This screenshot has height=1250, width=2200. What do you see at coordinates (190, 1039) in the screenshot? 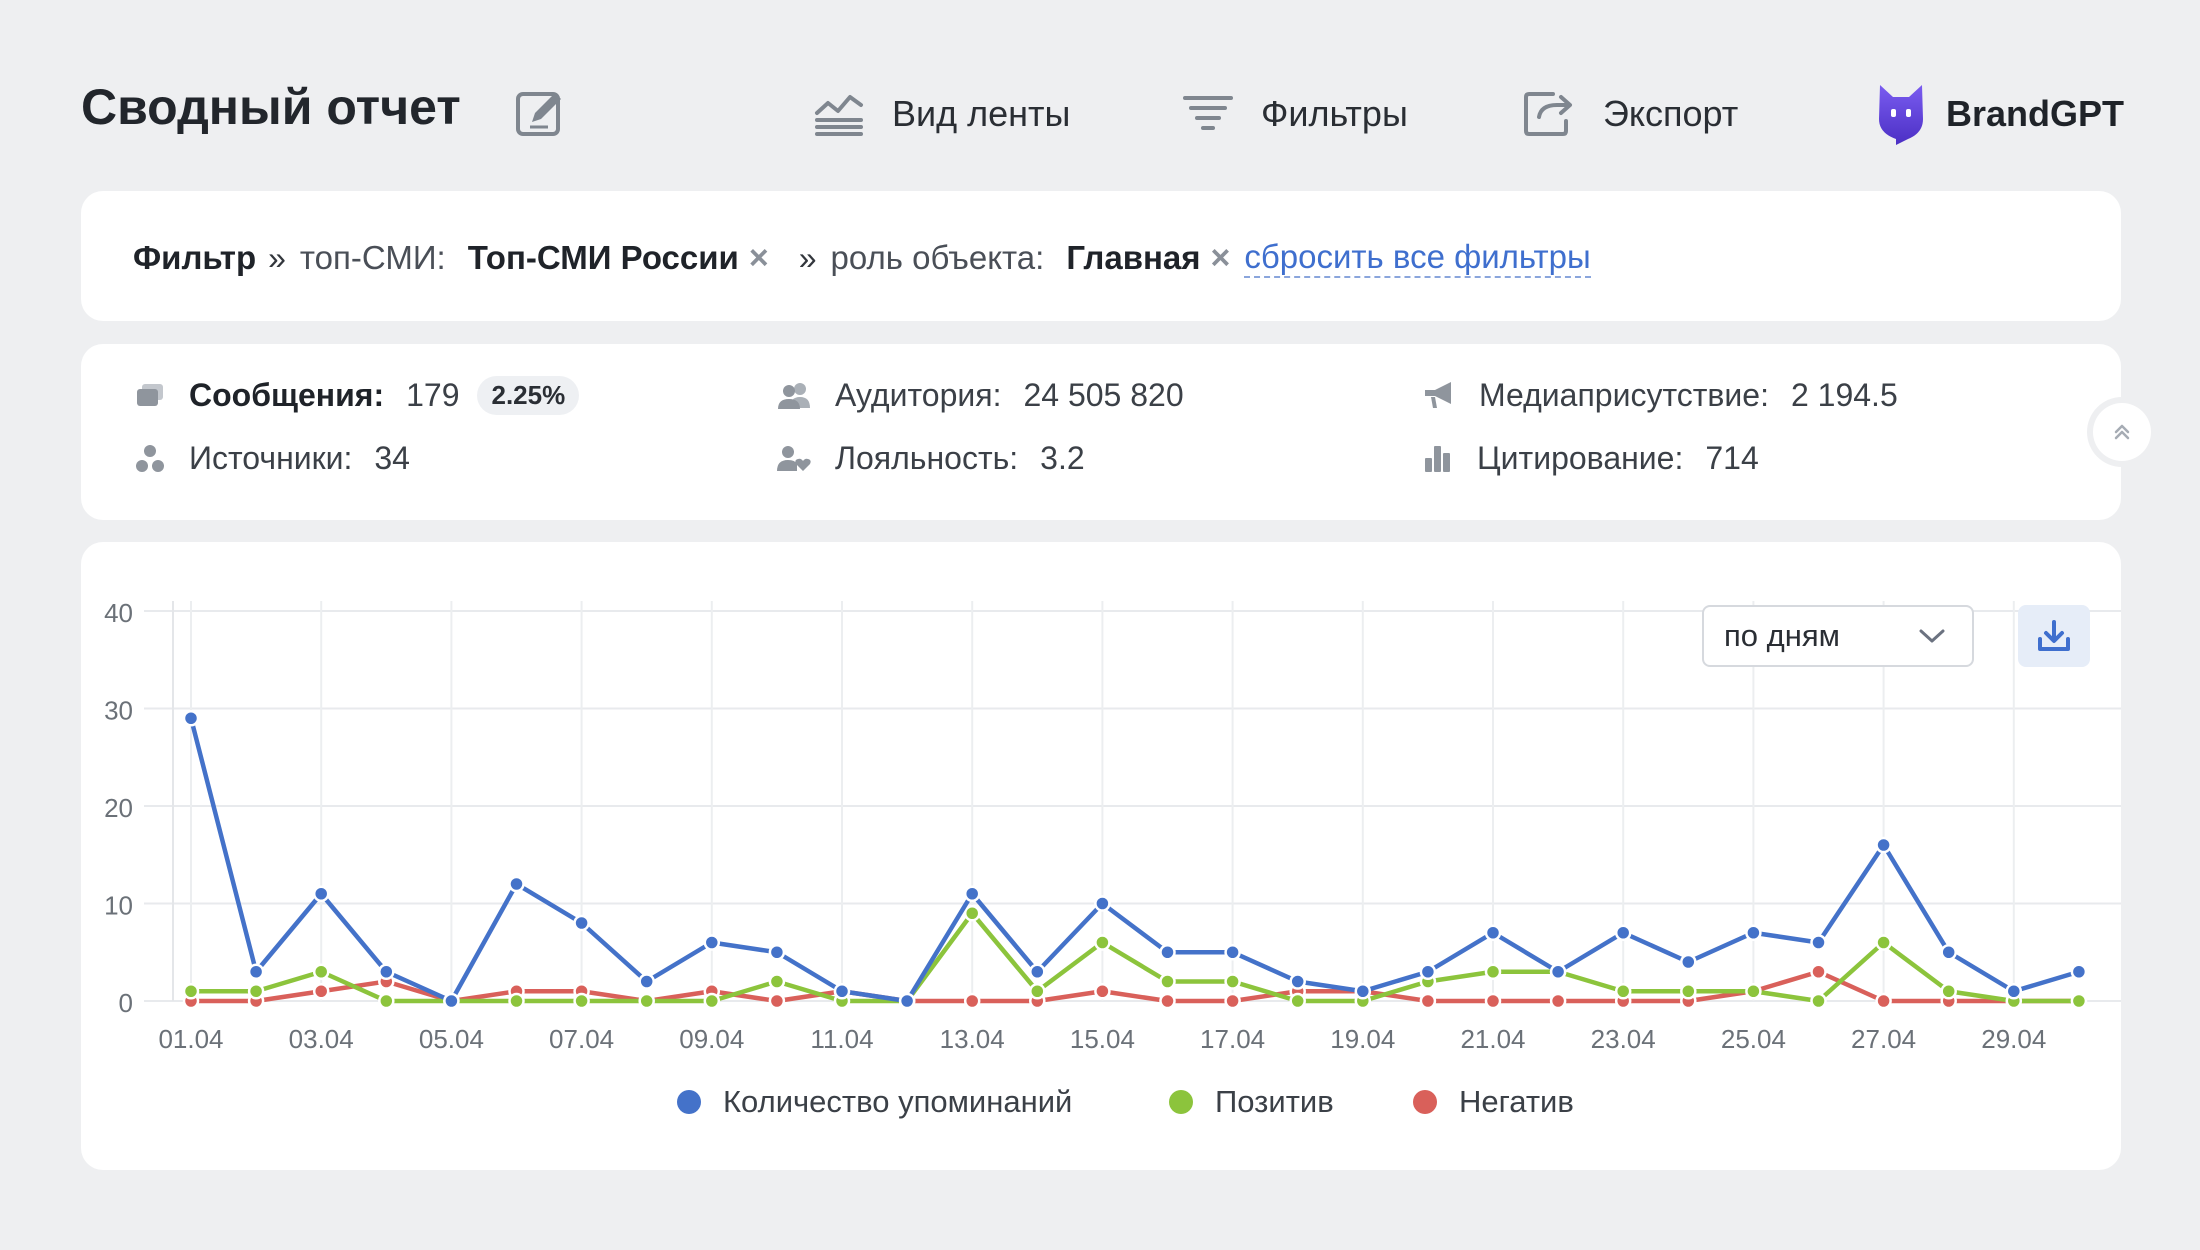
I see `x-tick-label: 01.04` at bounding box center [190, 1039].